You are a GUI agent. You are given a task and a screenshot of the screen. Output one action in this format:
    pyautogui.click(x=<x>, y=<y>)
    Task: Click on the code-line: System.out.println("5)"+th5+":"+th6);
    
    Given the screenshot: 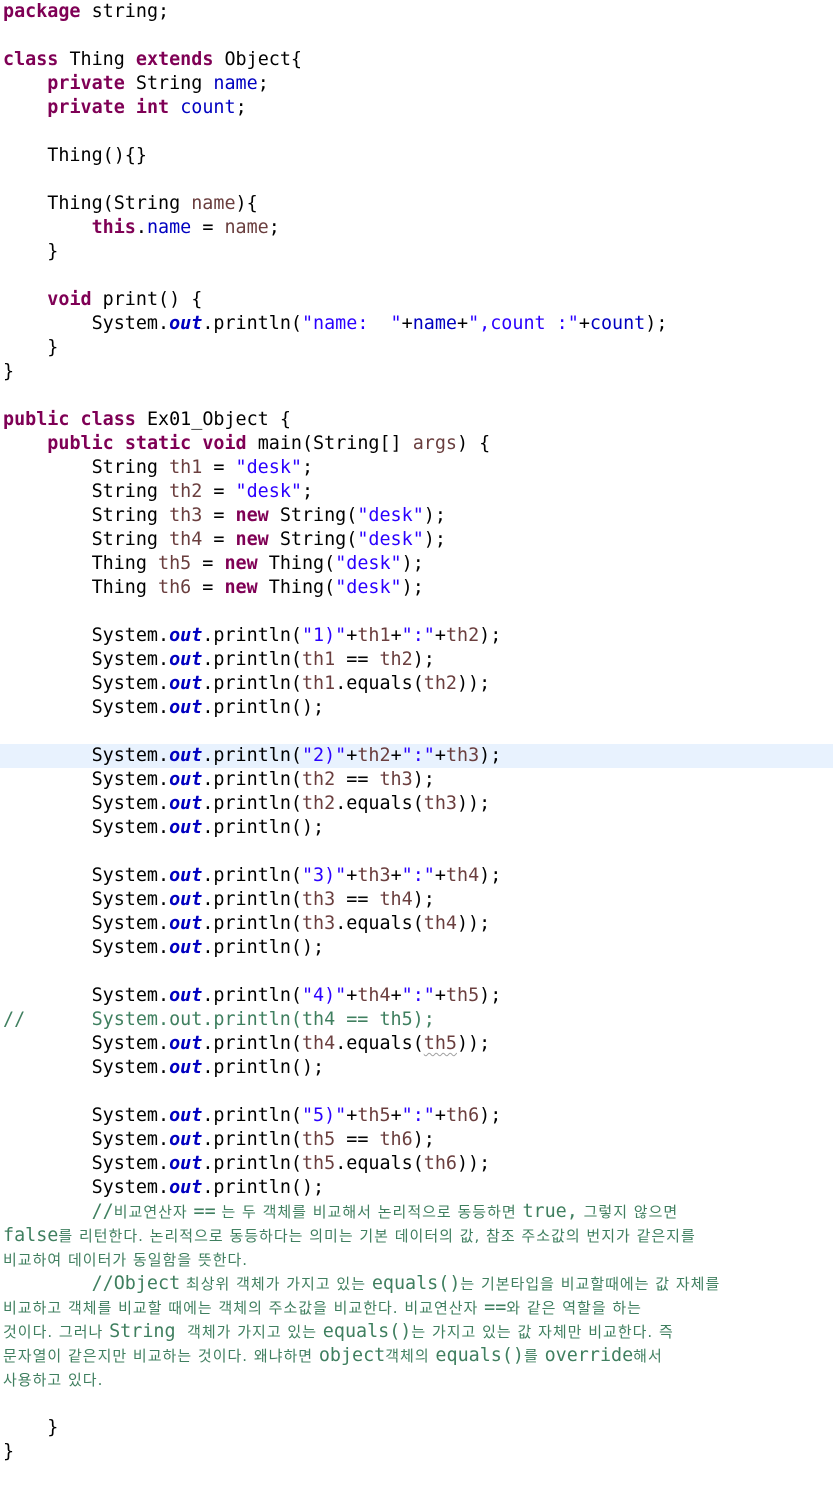 What is the action you would take?
    pyautogui.click(x=416, y=1116)
    